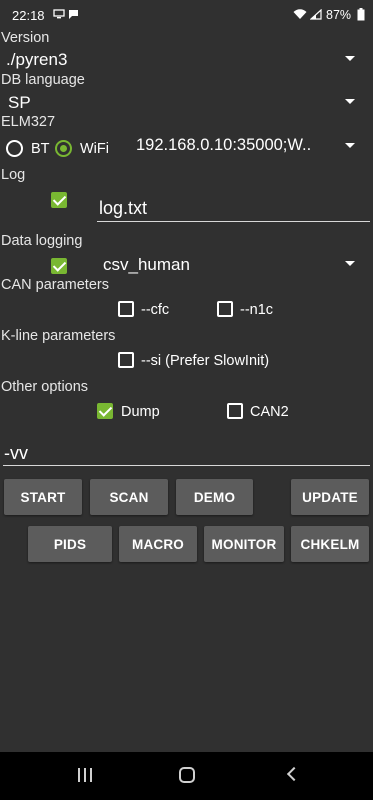  Describe the element at coordinates (126, 309) in the screenshot. I see `cfc-checkbox` at that location.